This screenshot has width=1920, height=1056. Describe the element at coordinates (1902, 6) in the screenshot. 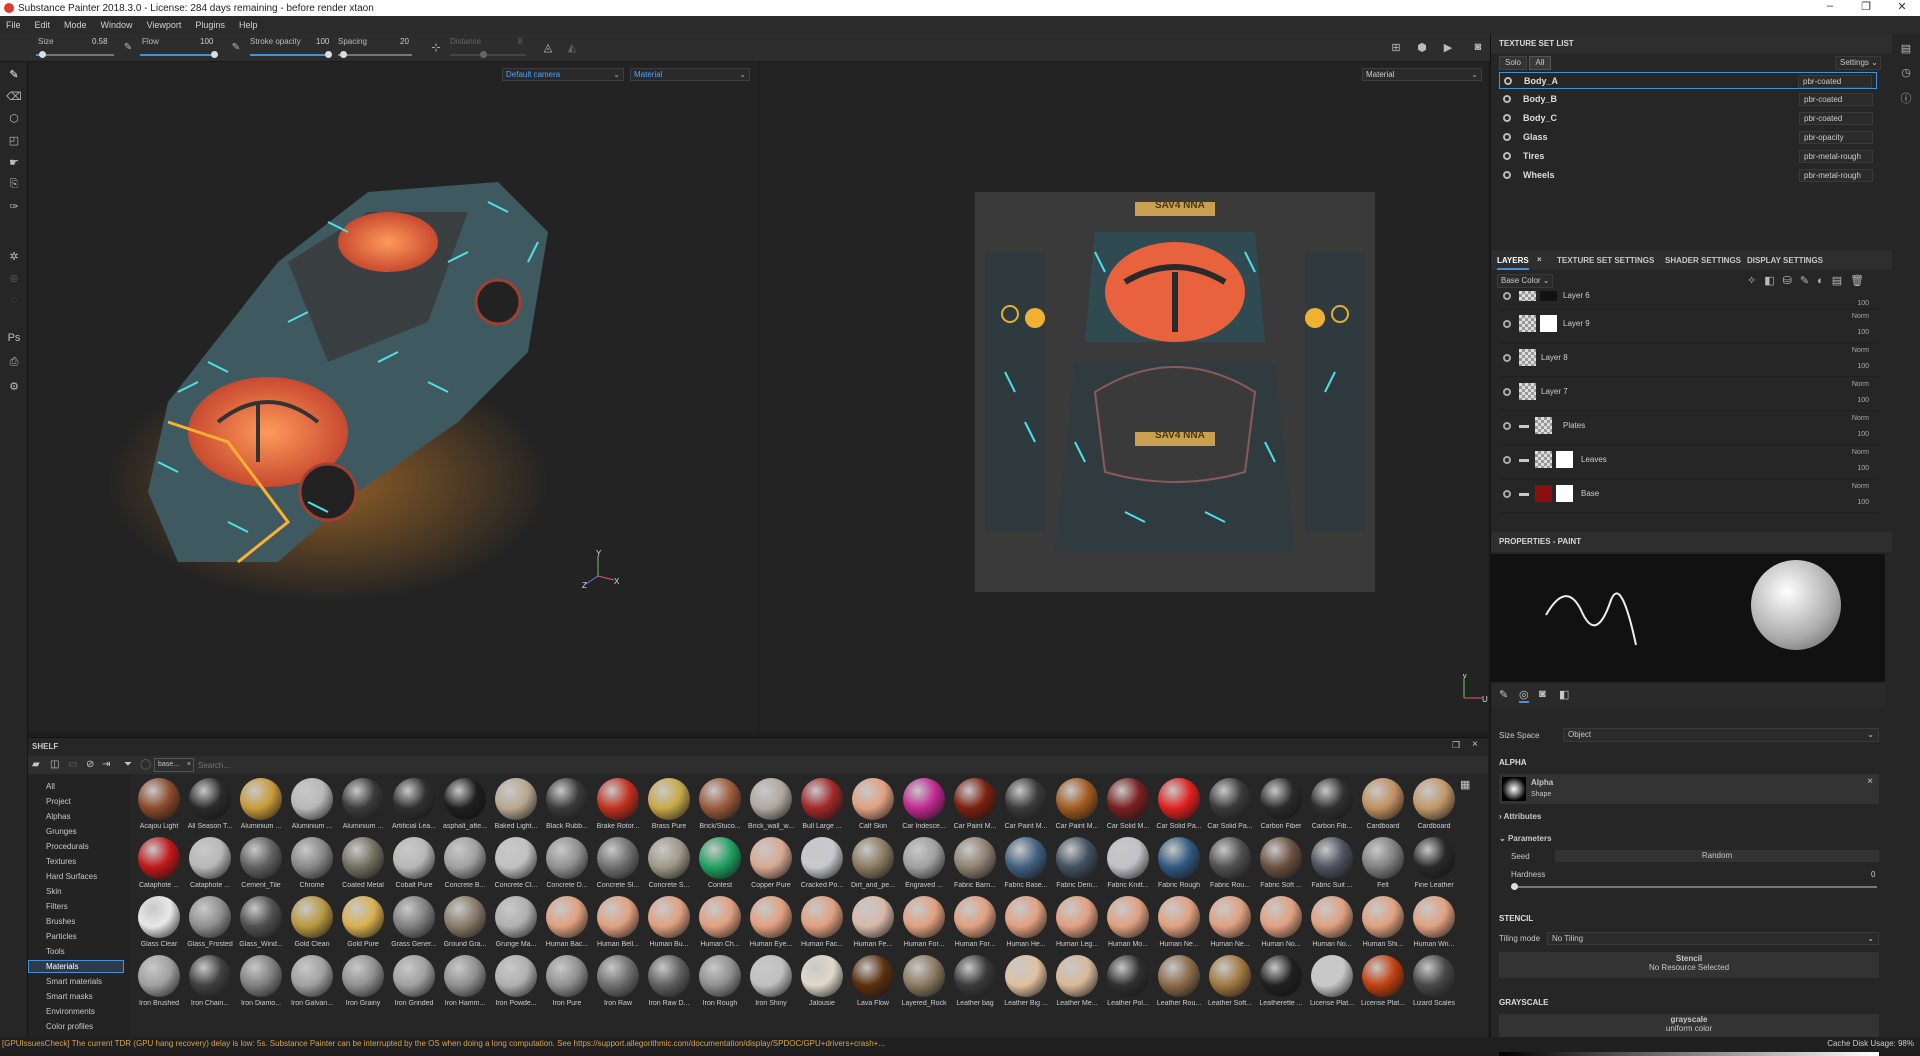

I see `close-icon: ✕` at that location.